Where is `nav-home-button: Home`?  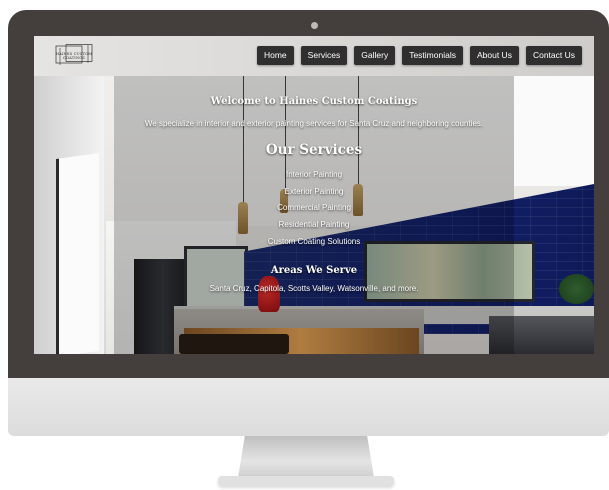
nav-home-button: Home is located at coordinates (275, 55).